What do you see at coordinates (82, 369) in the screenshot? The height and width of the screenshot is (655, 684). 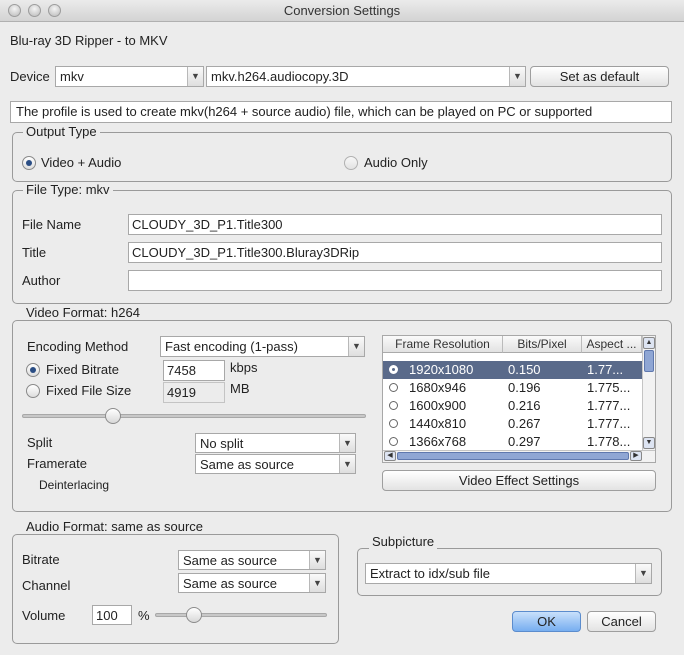 I see `fixed-bitrate-label: Fixed Bitrate` at bounding box center [82, 369].